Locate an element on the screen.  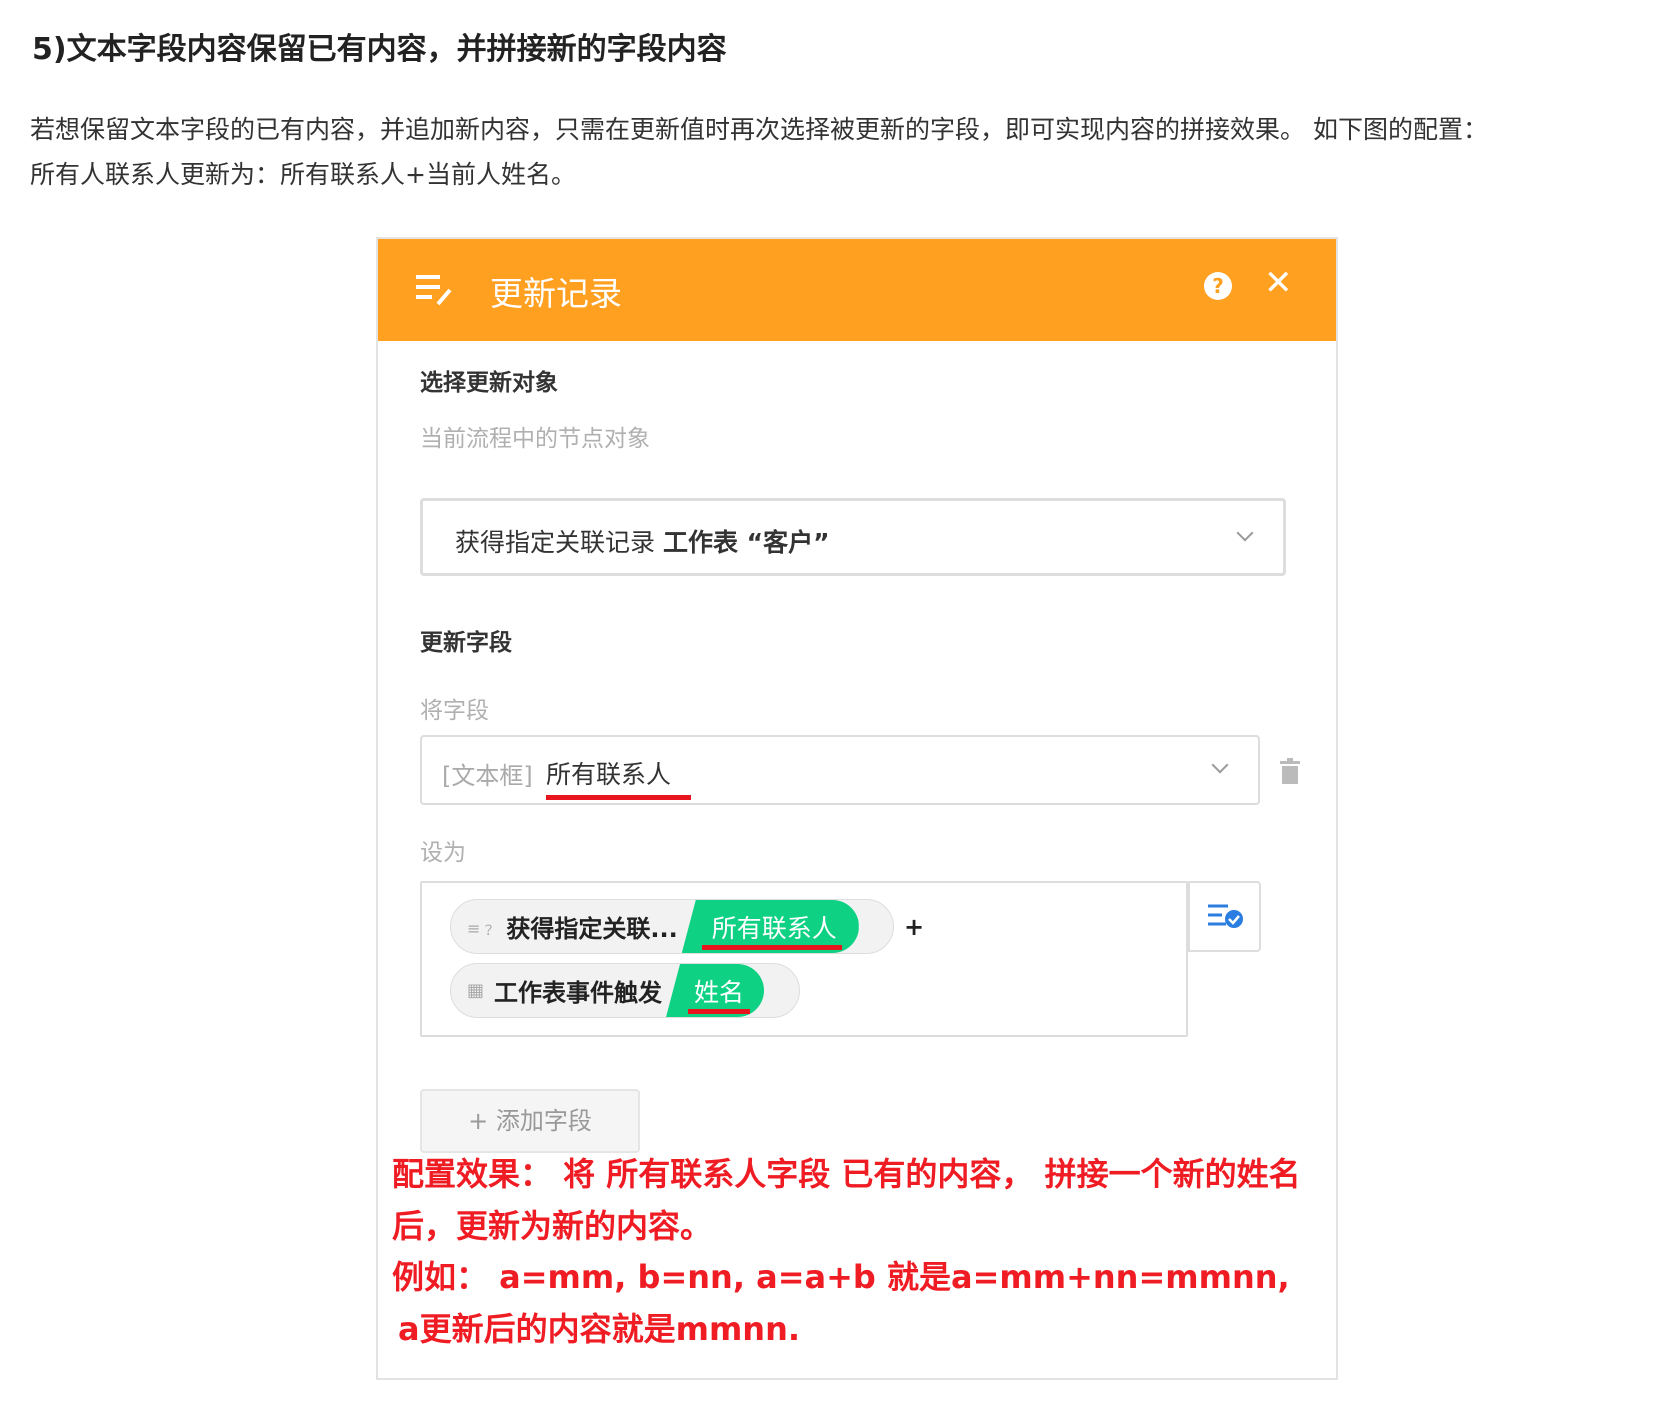
select-object-dropdown: 获得指定关联记录 工作表 “客户” is located at coordinates (853, 537).